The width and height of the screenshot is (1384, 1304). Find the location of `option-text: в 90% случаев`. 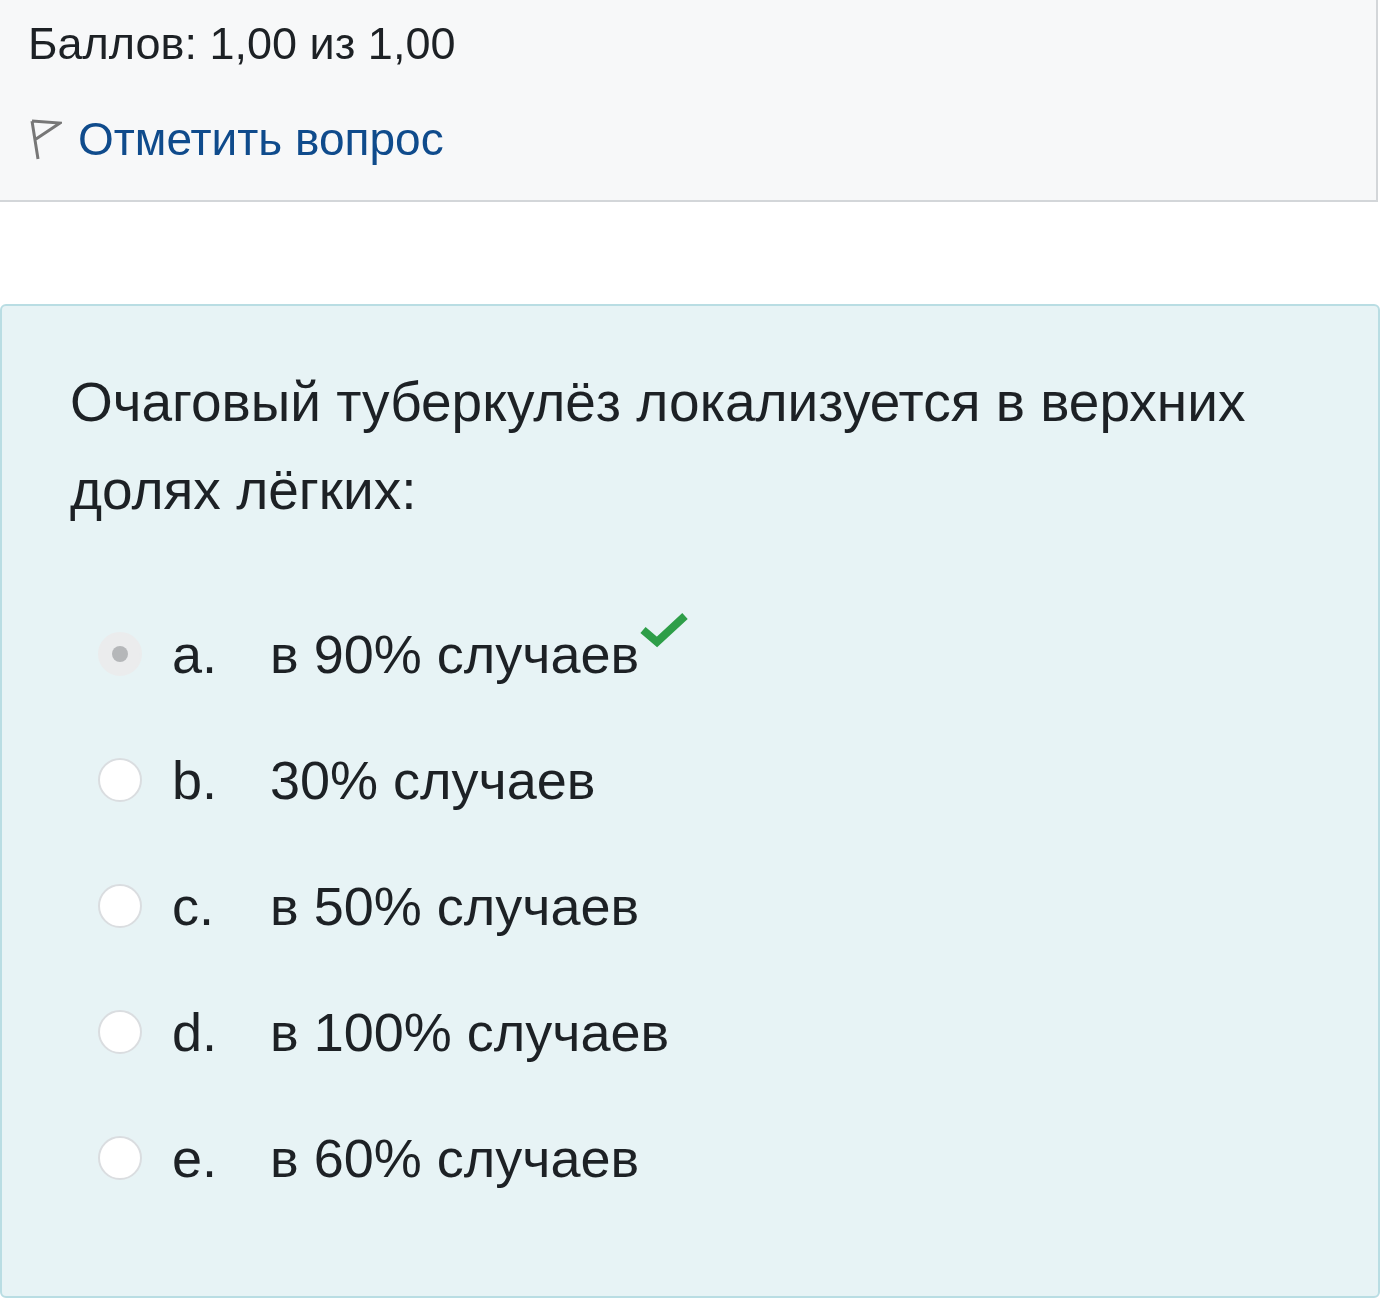

option-text: в 90% случаев is located at coordinates (455, 654).